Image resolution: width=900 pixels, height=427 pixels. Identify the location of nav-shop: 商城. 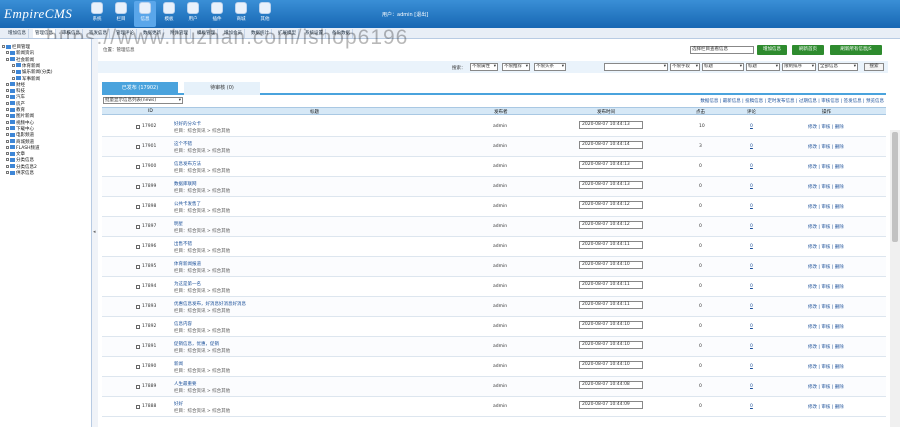
(241, 14).